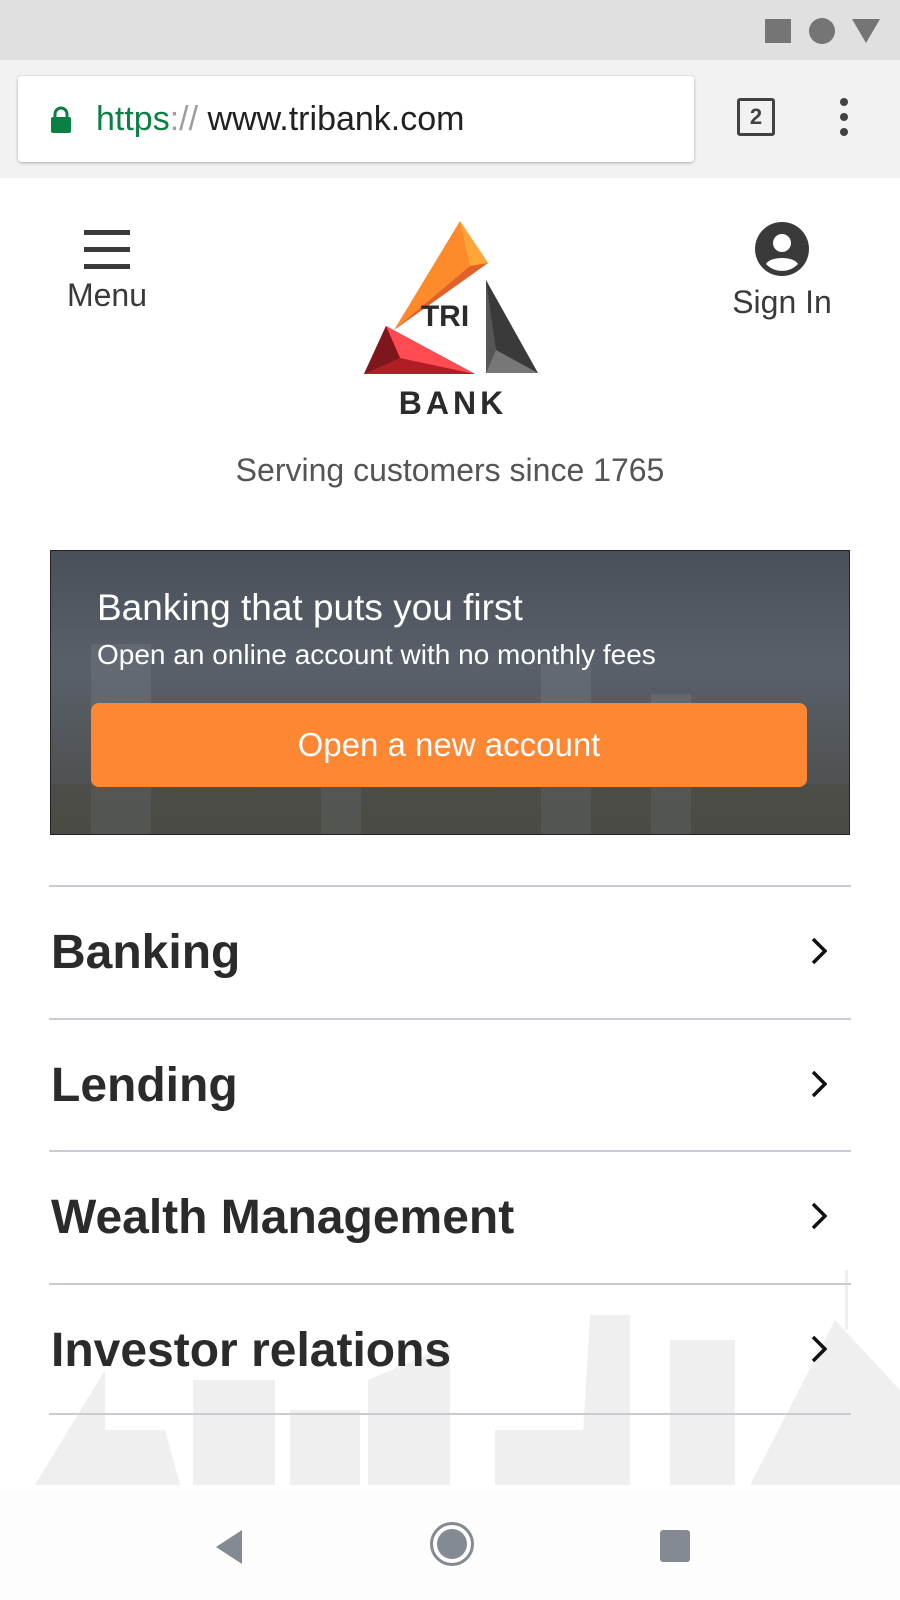 This screenshot has width=900, height=1600. Describe the element at coordinates (61, 119) in the screenshot. I see `lock-icon` at that location.